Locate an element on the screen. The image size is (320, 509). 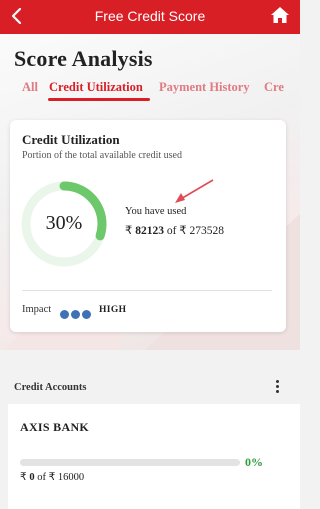
active-tab-indicator is located at coordinates (99, 99).